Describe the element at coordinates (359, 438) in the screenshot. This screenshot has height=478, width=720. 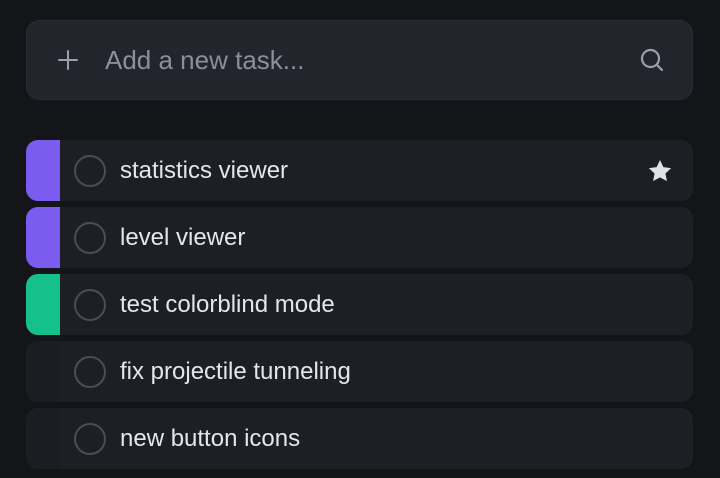
I see `task-item: new button icons` at that location.